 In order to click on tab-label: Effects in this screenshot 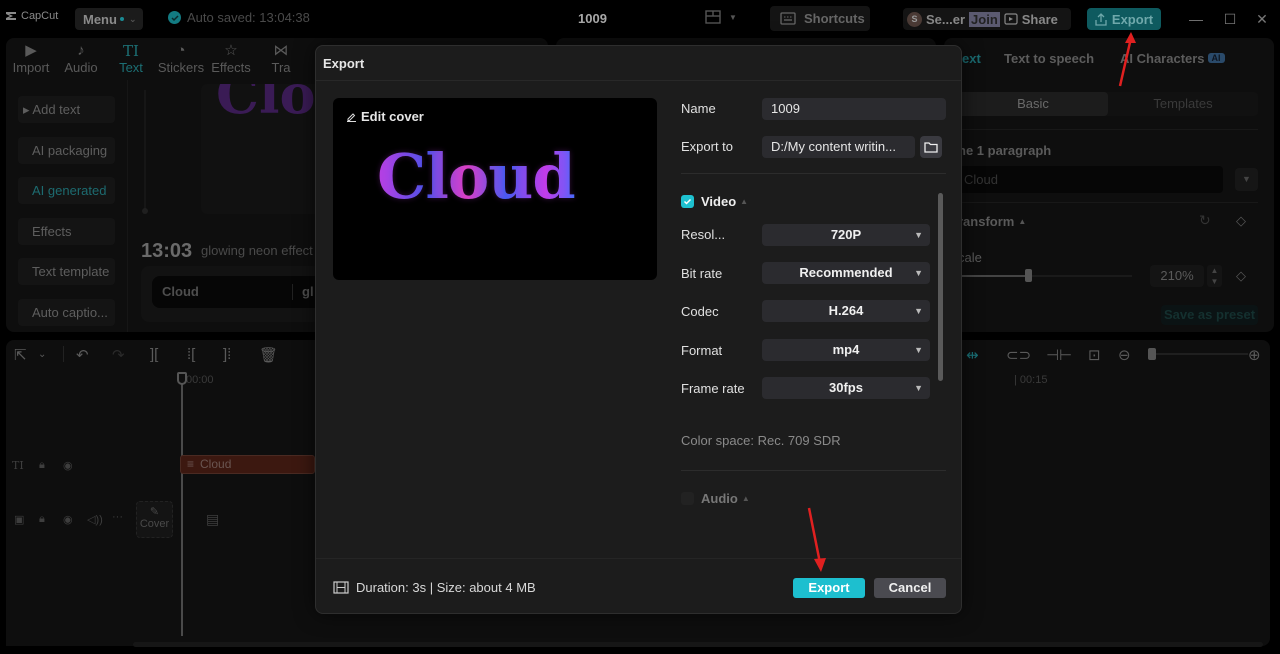, I will do `click(231, 67)`.